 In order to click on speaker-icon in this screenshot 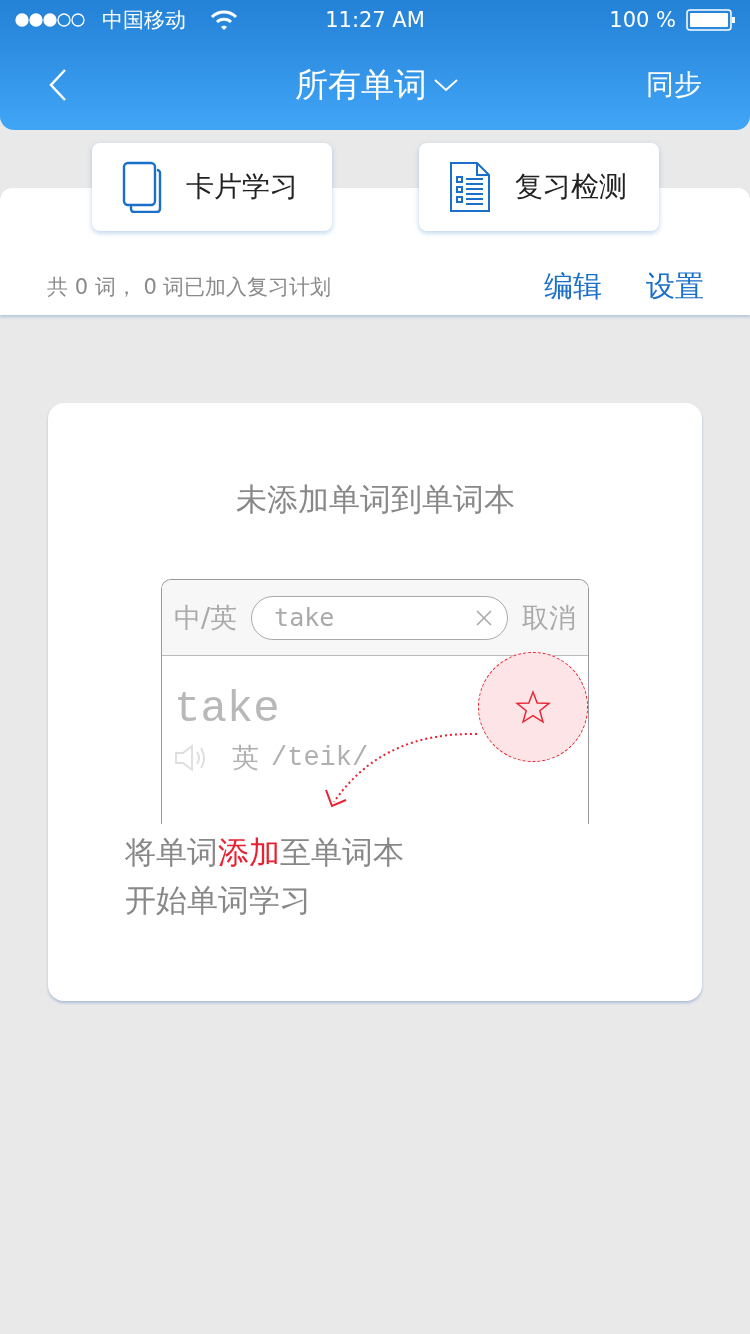, I will do `click(191, 758)`.